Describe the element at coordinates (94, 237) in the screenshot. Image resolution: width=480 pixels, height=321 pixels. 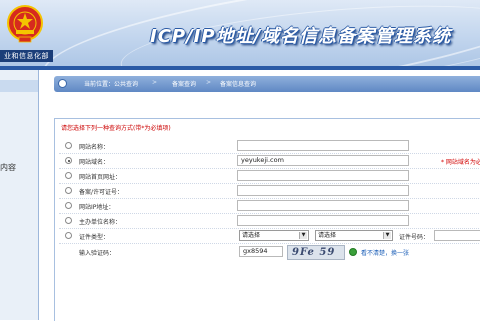
I see `field-label: 证件类型：` at that location.